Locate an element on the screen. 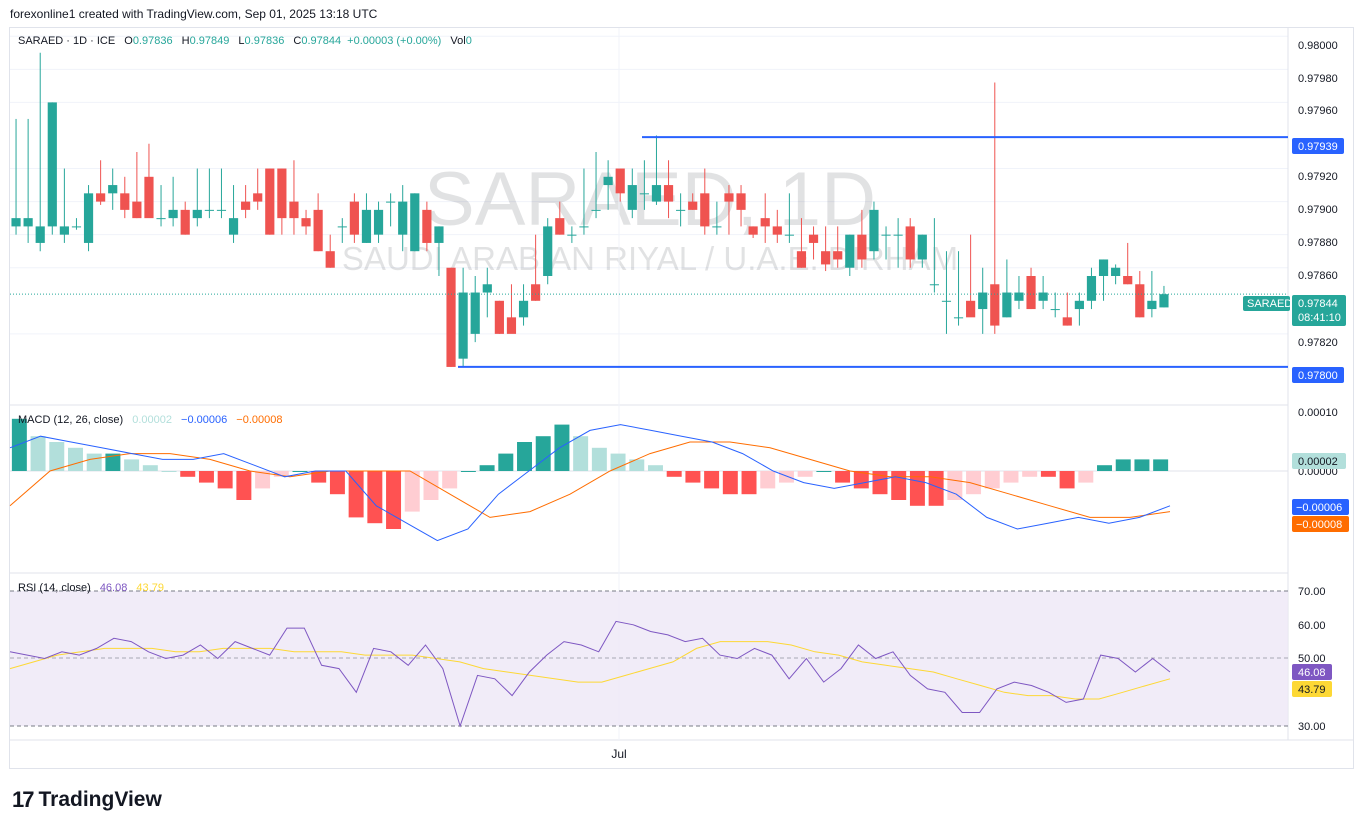  legend-vol: 0 is located at coordinates (468, 41).